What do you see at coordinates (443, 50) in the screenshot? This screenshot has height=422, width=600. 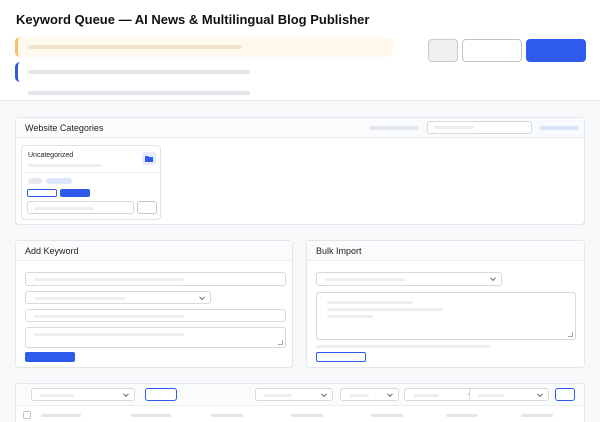 I see `secondary-button` at bounding box center [443, 50].